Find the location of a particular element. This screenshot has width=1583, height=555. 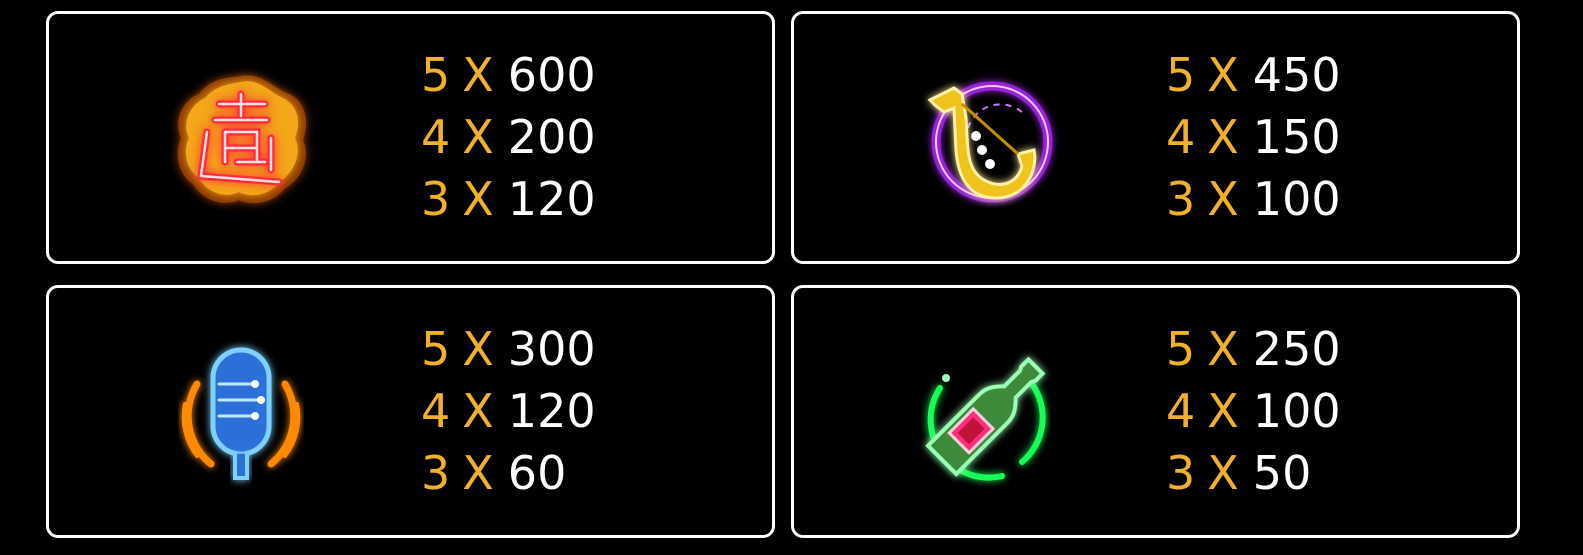

payout-row: 4 X 150 is located at coordinates (1331, 137).